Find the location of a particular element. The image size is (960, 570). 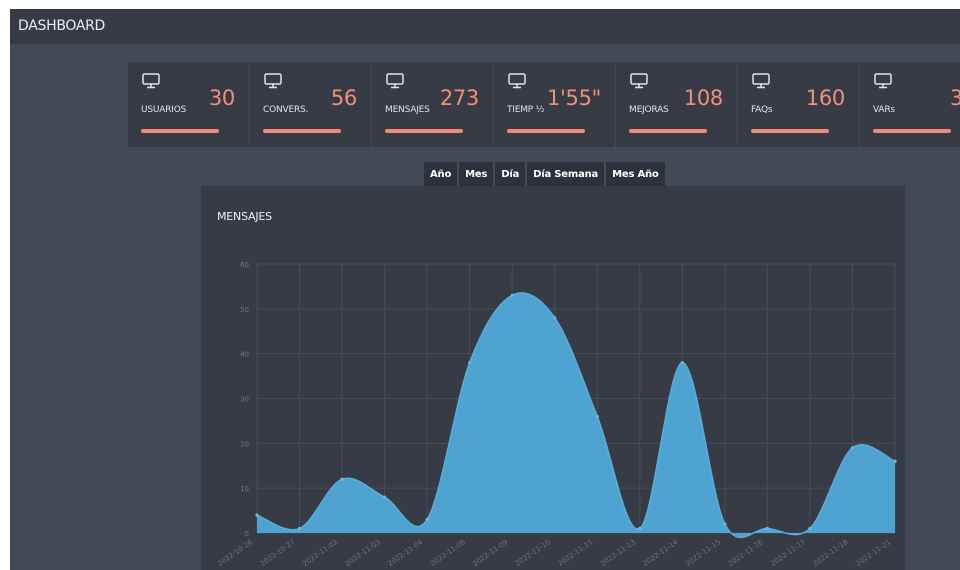

stat-value: 1'55" is located at coordinates (573, 98).